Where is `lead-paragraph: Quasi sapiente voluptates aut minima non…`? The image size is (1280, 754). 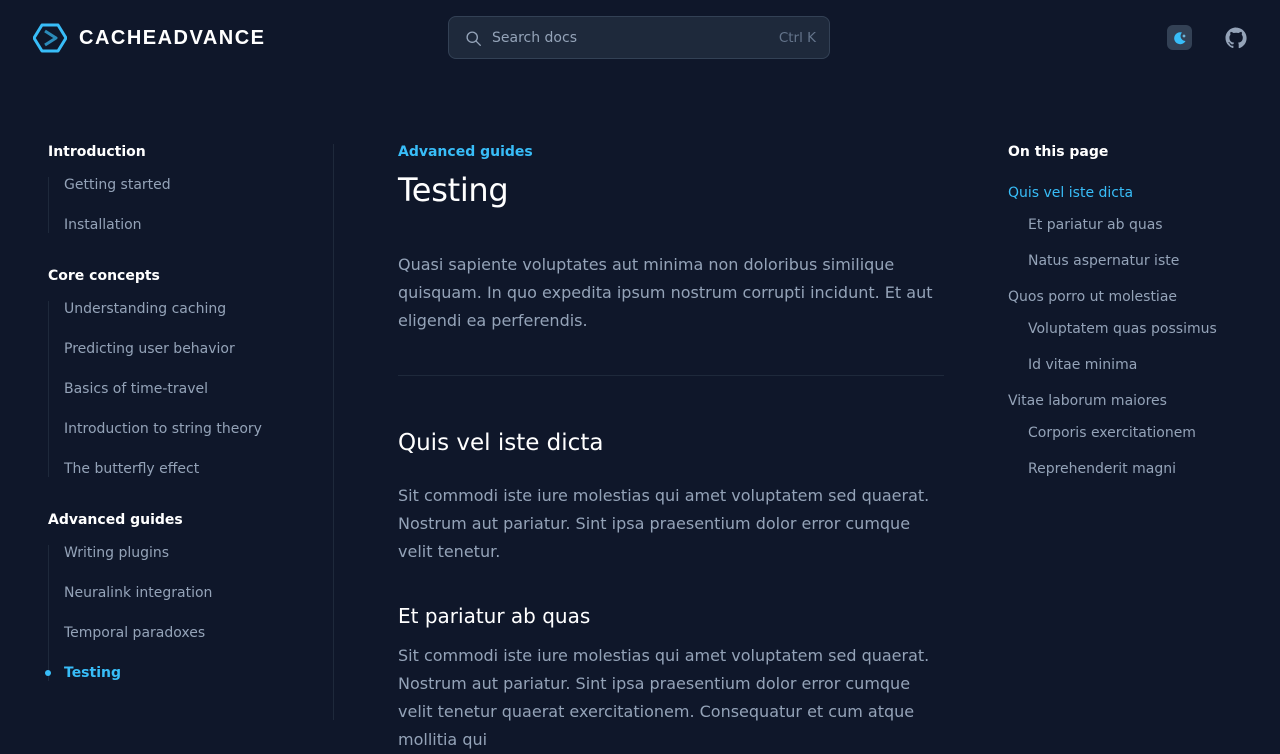 lead-paragraph: Quasi sapiente voluptates aut minima non… is located at coordinates (665, 292).